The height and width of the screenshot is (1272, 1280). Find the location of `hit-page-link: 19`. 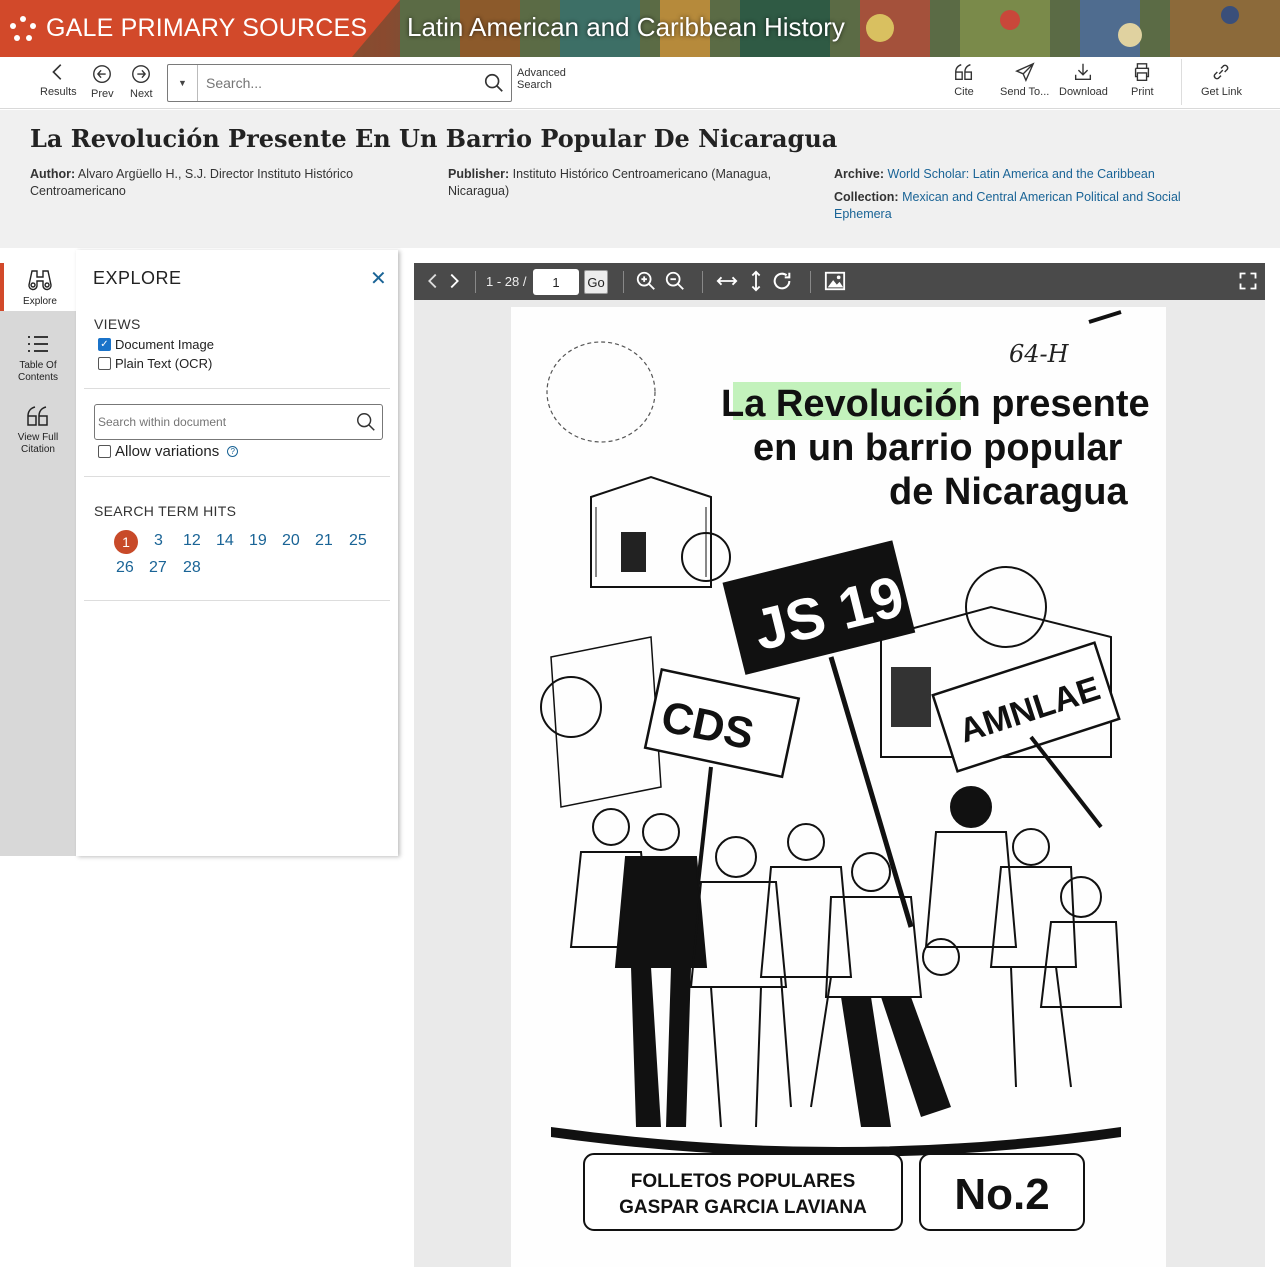

hit-page-link: 19 is located at coordinates (258, 541).